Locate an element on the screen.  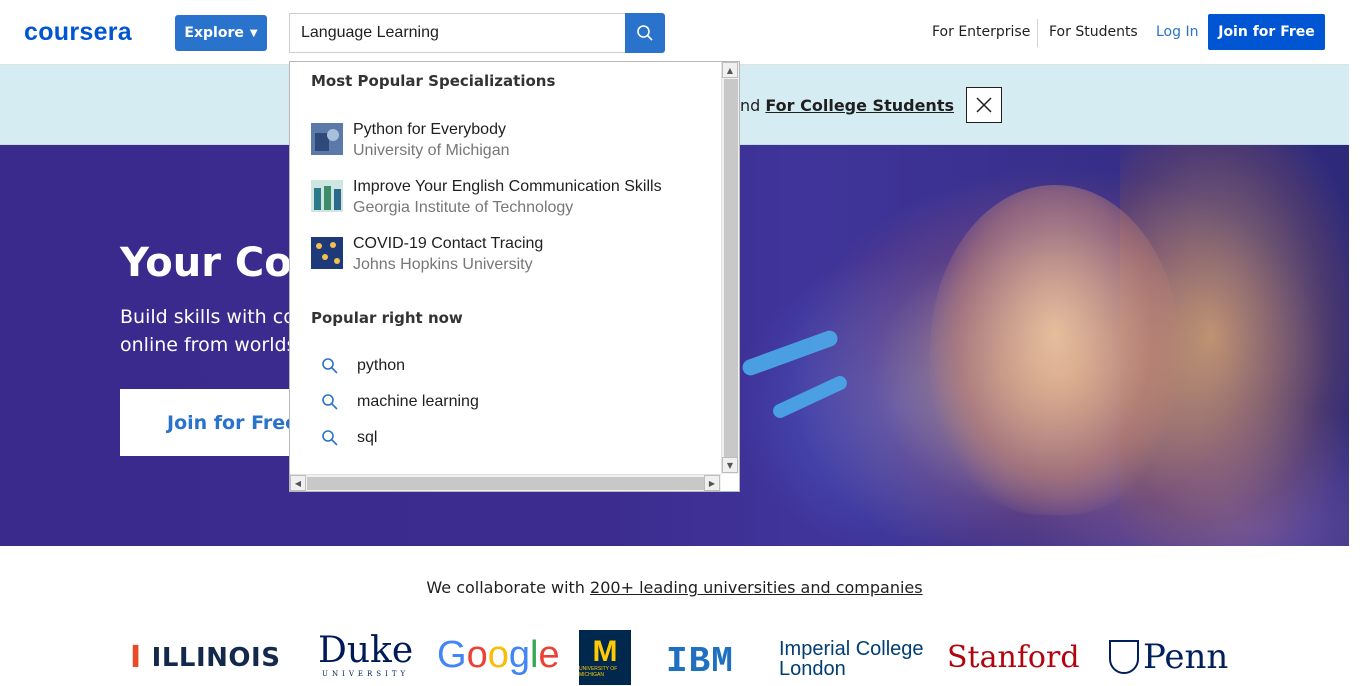
scroll-down-icon: ▼ is located at coordinates (730, 465).